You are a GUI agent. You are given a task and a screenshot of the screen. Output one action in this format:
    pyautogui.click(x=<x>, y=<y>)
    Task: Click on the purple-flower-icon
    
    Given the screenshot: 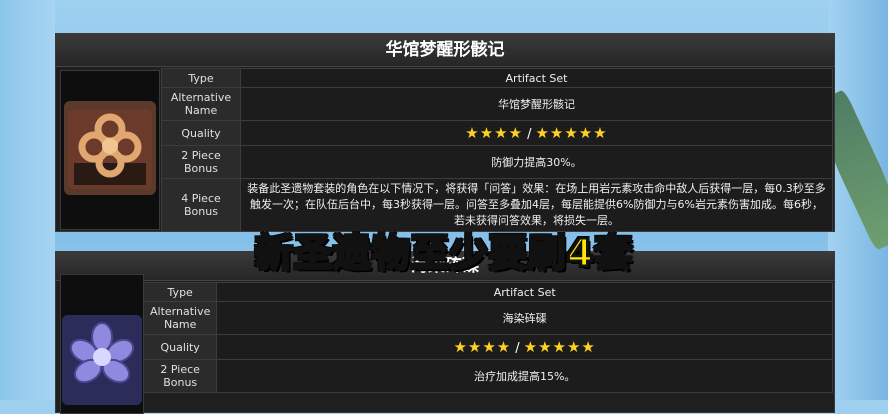 What is the action you would take?
    pyautogui.click(x=102, y=360)
    